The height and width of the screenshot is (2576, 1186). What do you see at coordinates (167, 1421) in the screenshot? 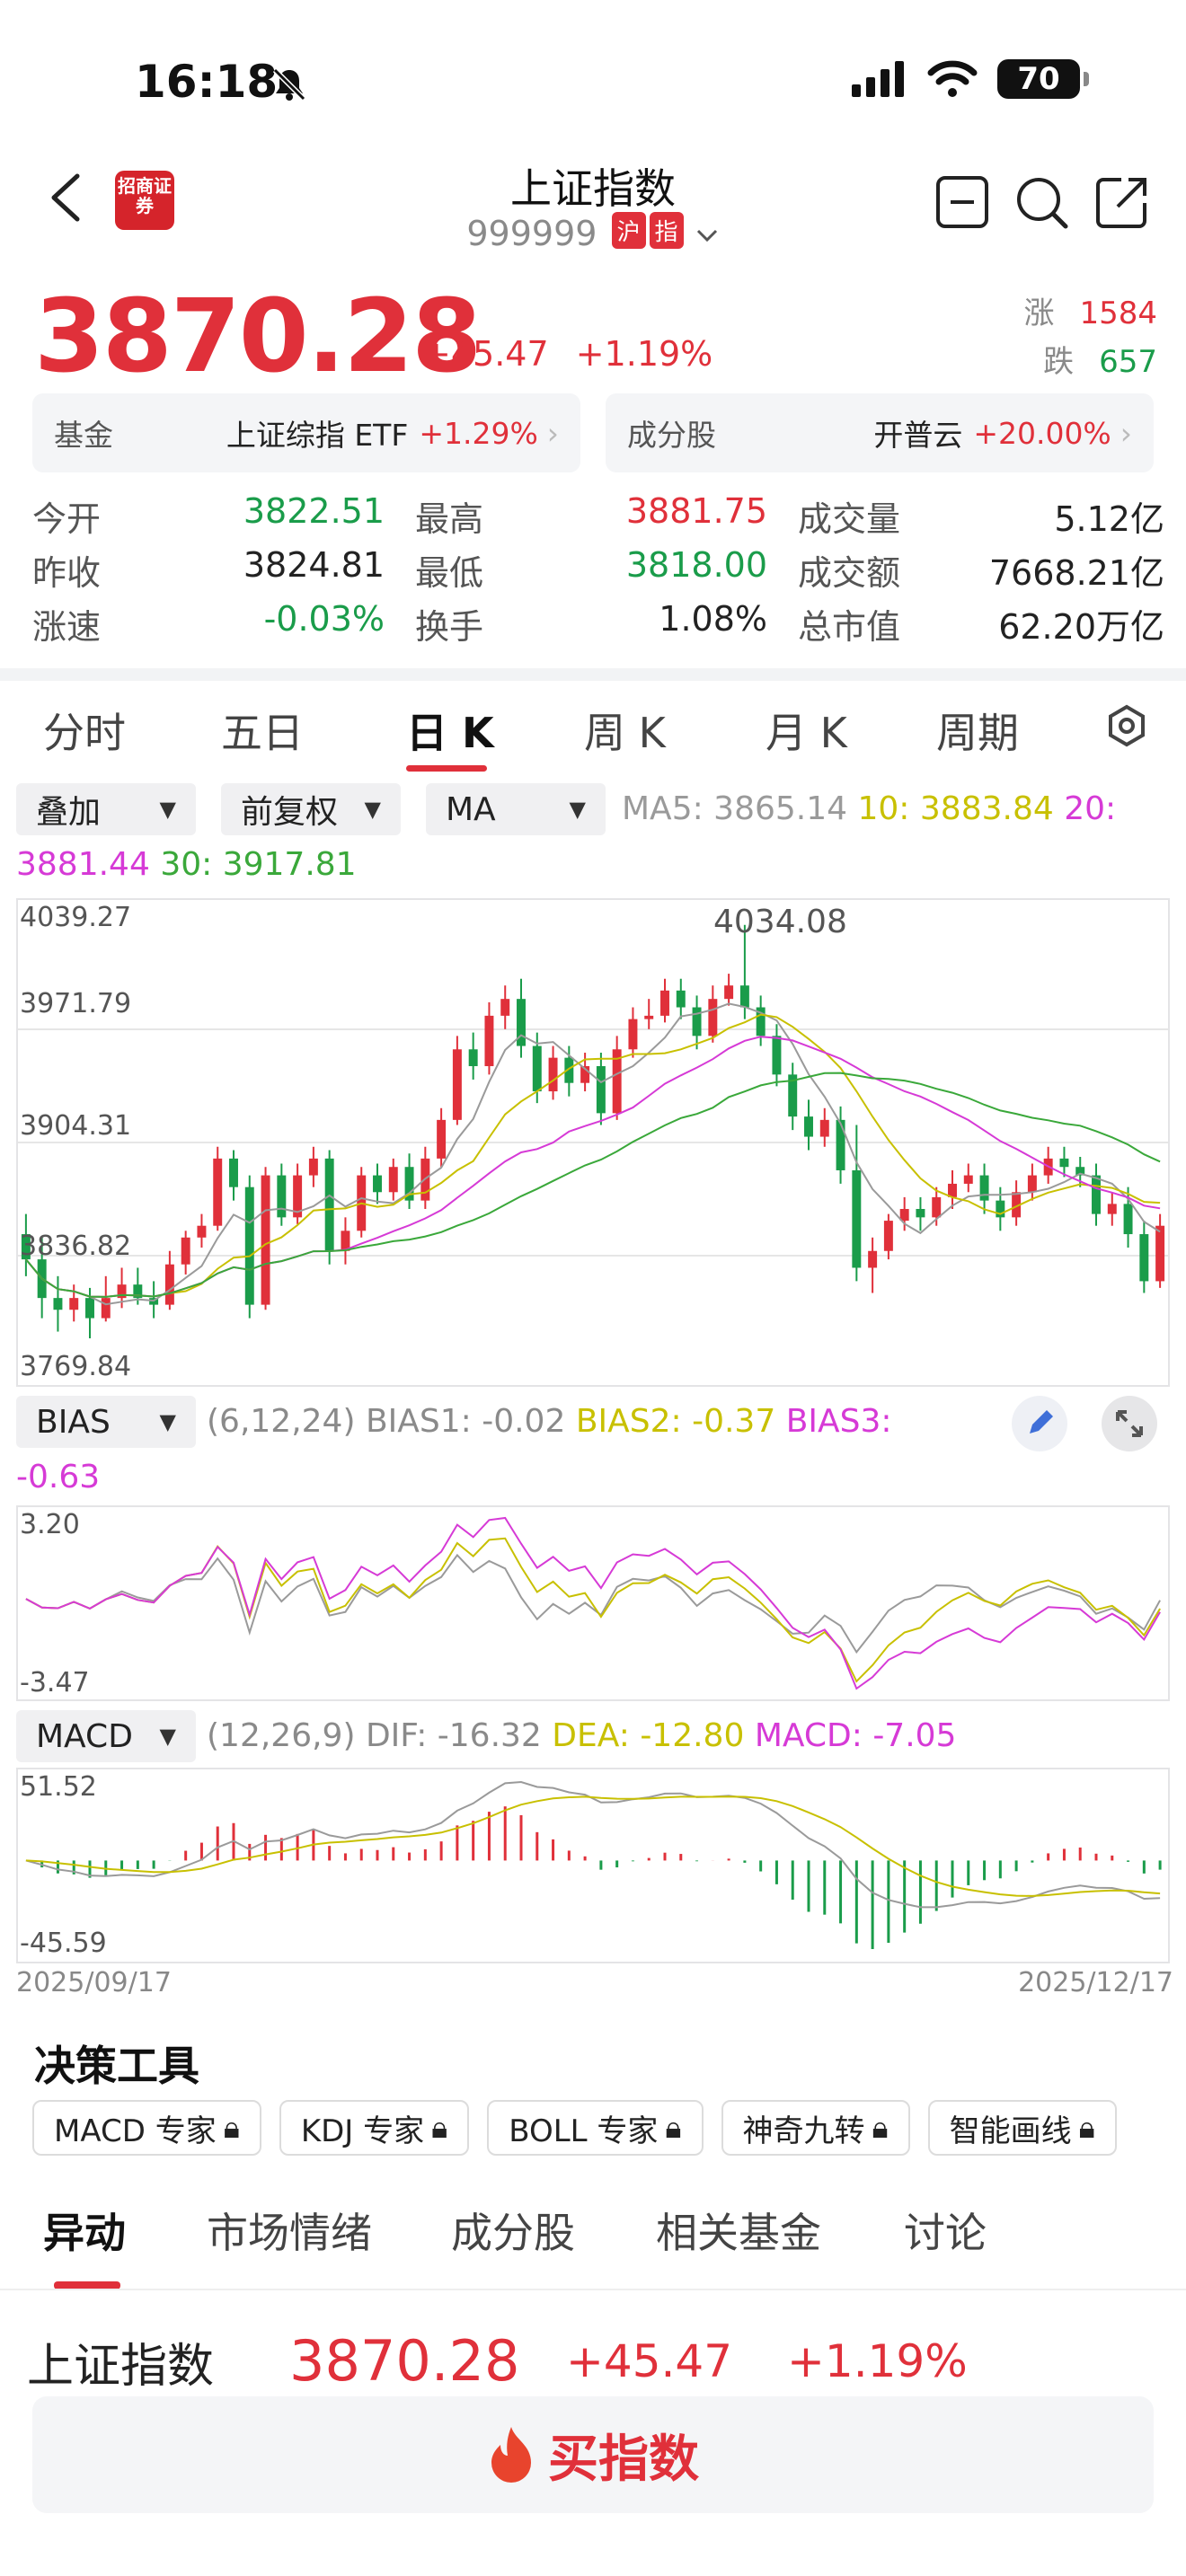
I see `caret-down-icon: ▼` at bounding box center [167, 1421].